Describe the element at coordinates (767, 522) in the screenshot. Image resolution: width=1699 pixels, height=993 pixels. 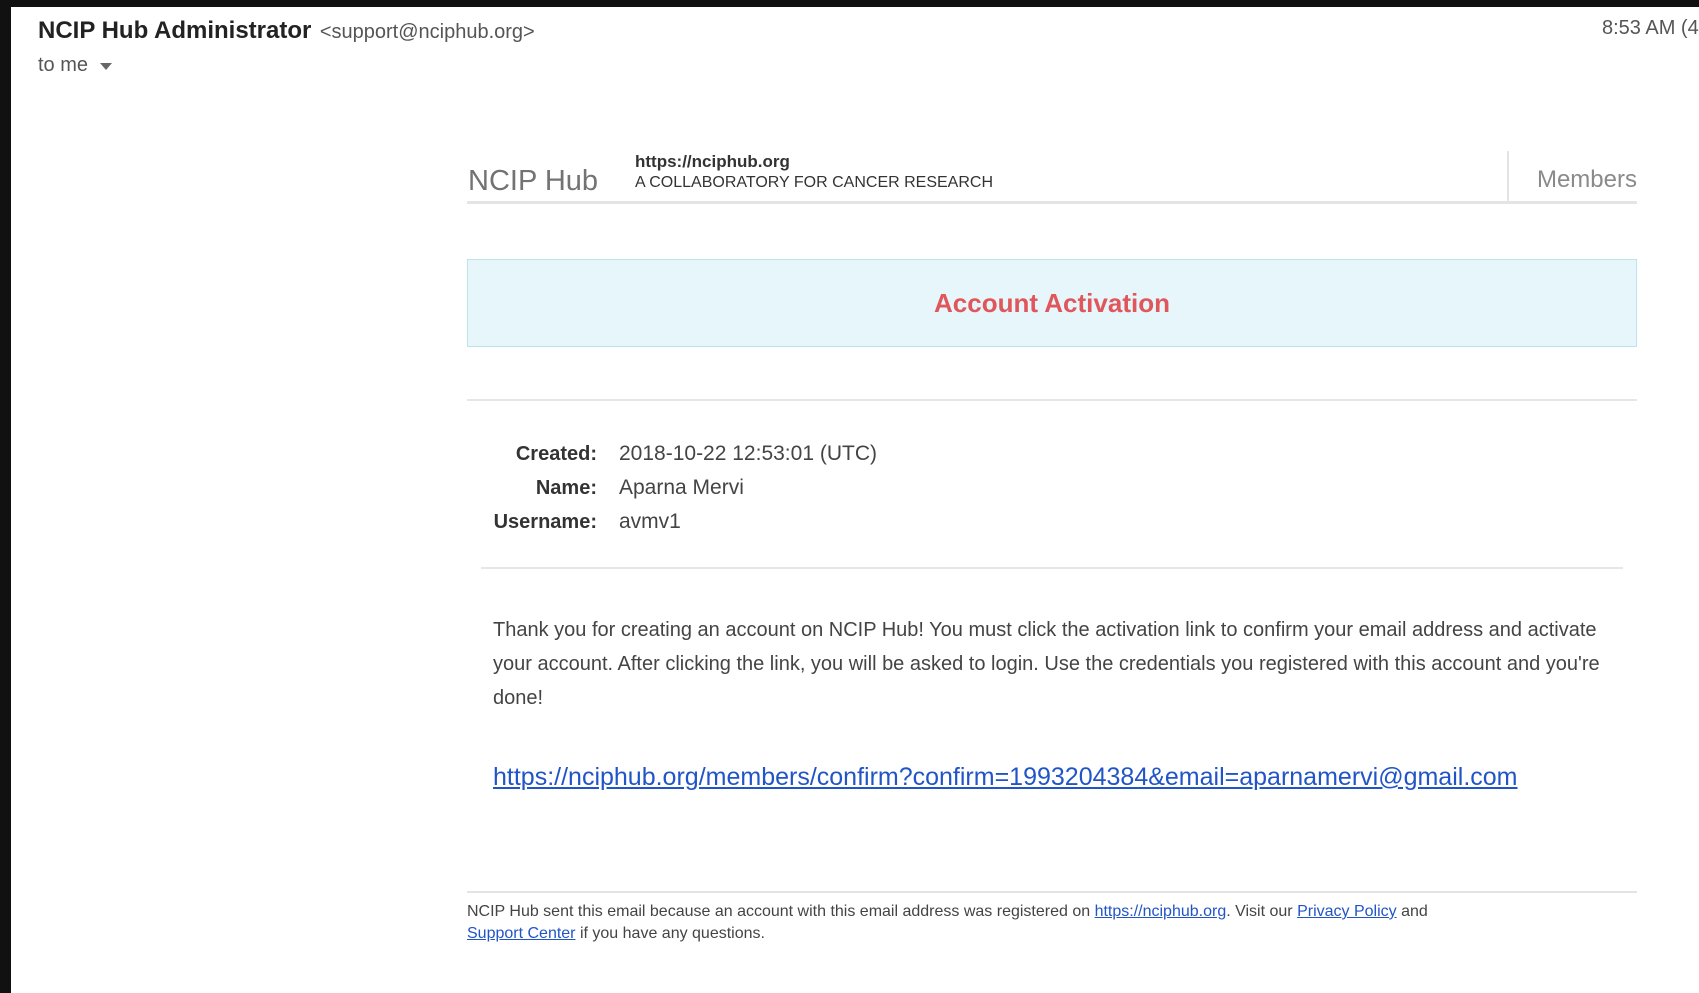
I see `detail-row-username: Username: avmv1` at that location.